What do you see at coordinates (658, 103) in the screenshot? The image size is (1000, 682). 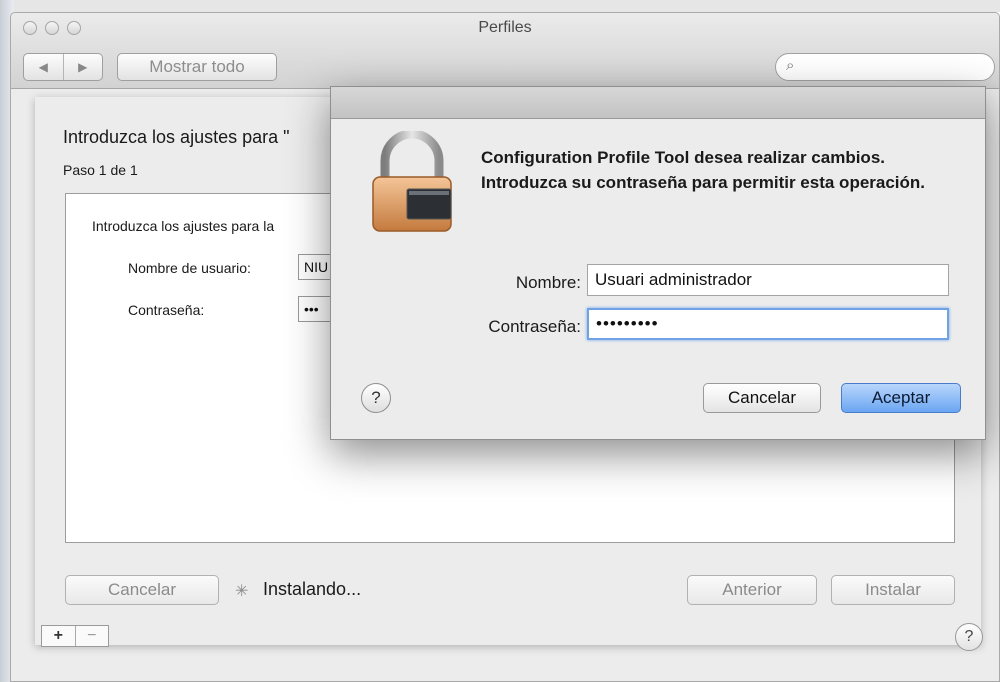 I see `dialog-titlebar` at bounding box center [658, 103].